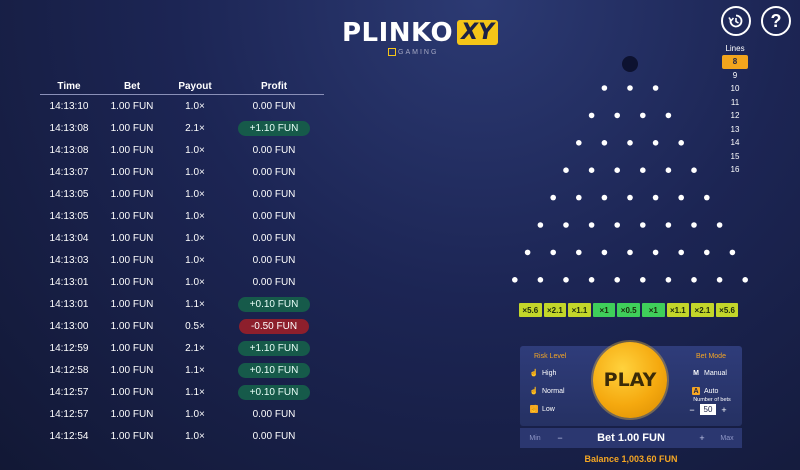 This screenshot has height=470, width=800. What do you see at coordinates (413, 52) in the screenshot?
I see `logo-studio: GAMING` at bounding box center [413, 52].